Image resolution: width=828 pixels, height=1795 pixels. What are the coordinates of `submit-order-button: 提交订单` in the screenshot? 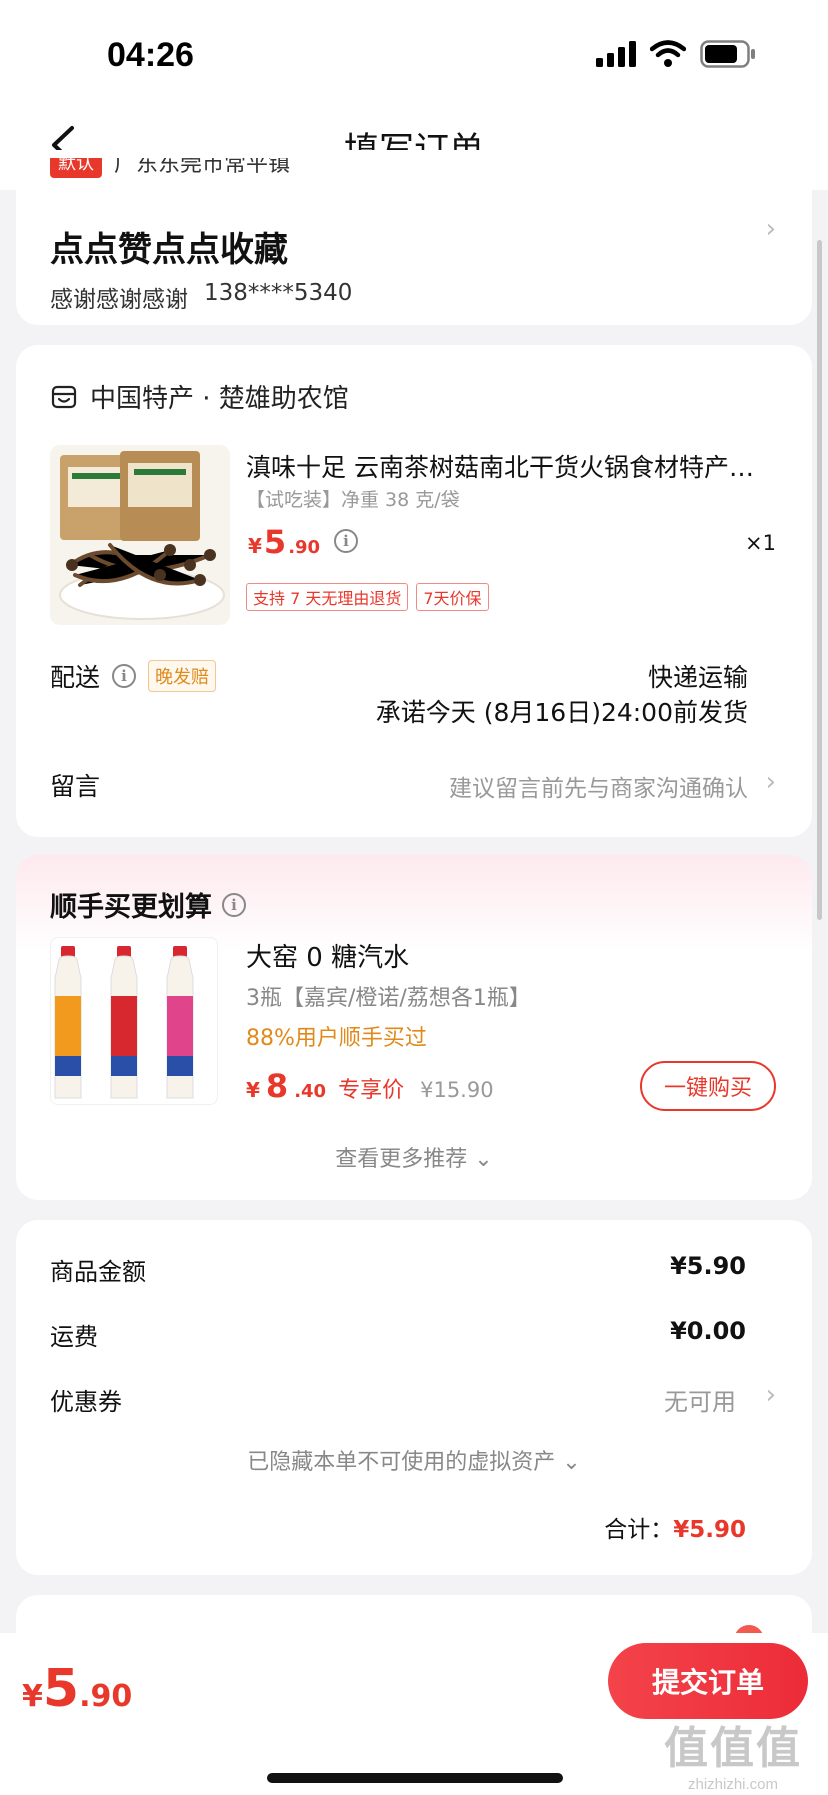 It's located at (708, 1681).